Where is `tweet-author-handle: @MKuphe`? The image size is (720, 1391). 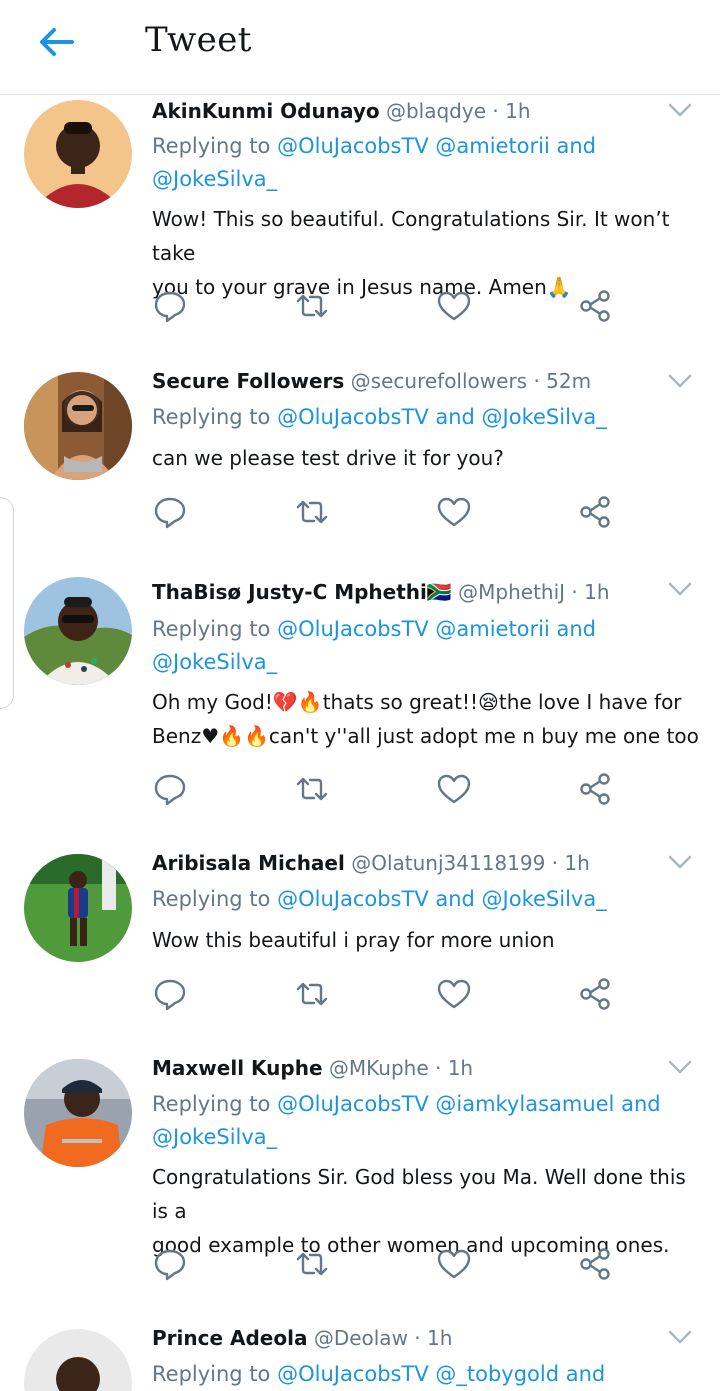 tweet-author-handle: @MKuphe is located at coordinates (379, 1068).